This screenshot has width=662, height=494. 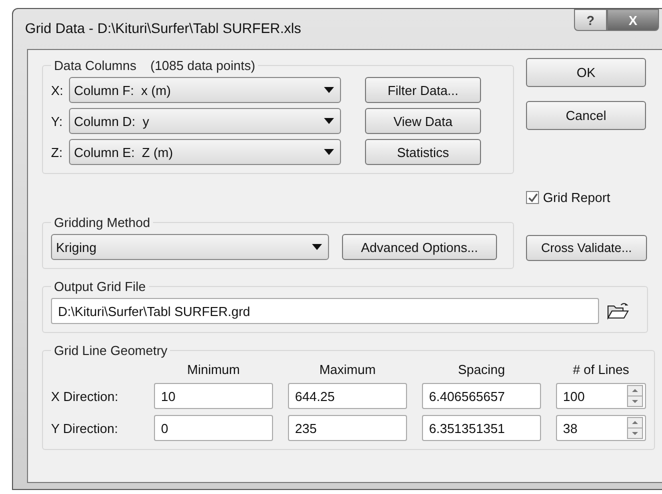 I want to click on help-button: ?, so click(x=590, y=20).